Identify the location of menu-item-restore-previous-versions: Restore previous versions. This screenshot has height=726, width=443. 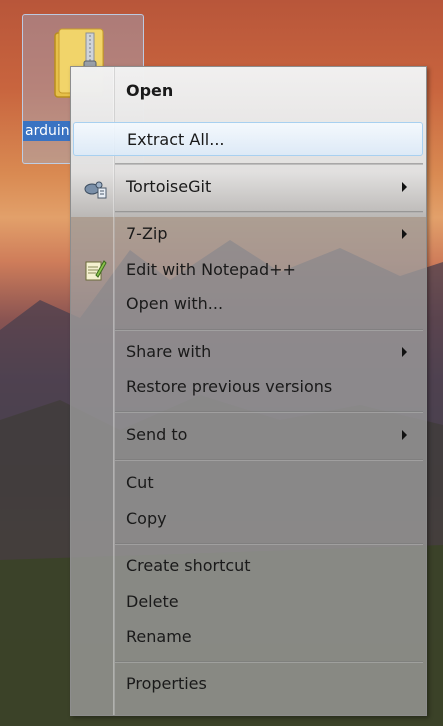
(248, 387).